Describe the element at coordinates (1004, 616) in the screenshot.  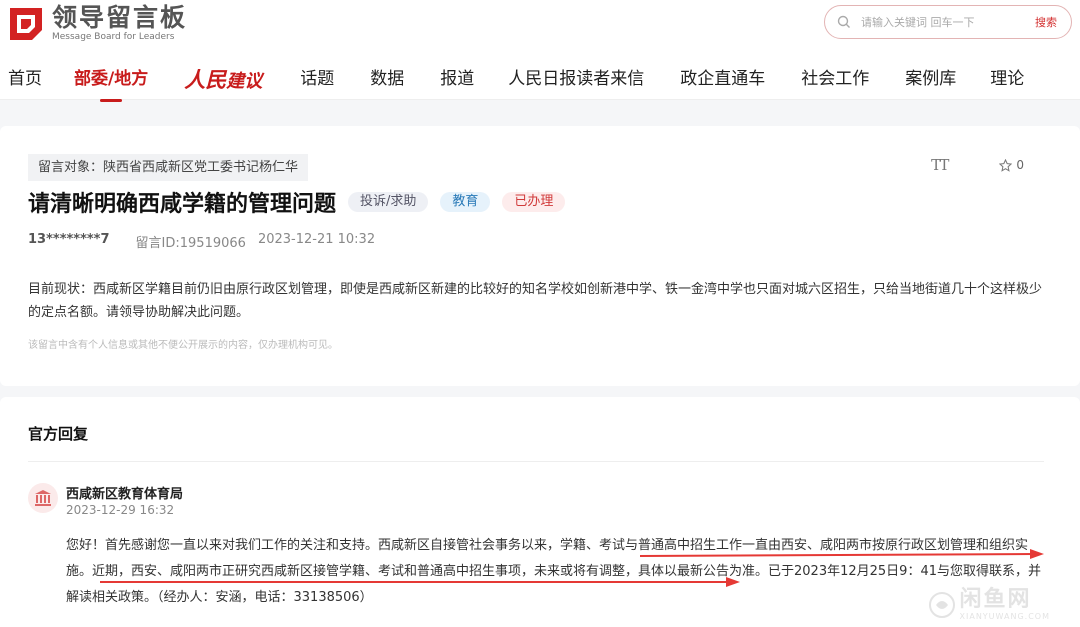
I see `watermark-en: XIANYUWANG.COM` at that location.